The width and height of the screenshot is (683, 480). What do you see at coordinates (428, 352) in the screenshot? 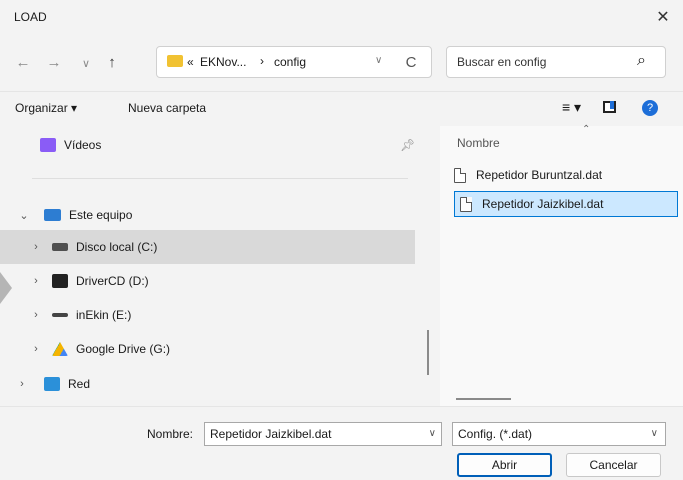
I see `vertical-scrollbar` at bounding box center [428, 352].